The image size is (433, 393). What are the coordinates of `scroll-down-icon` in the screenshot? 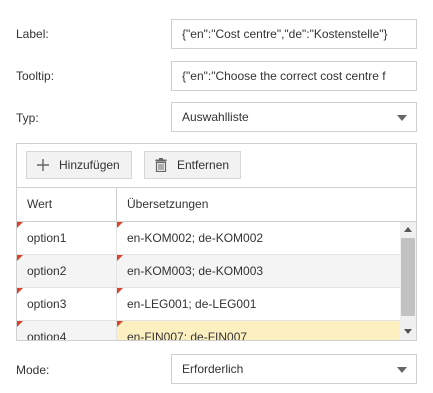 It's located at (408, 331).